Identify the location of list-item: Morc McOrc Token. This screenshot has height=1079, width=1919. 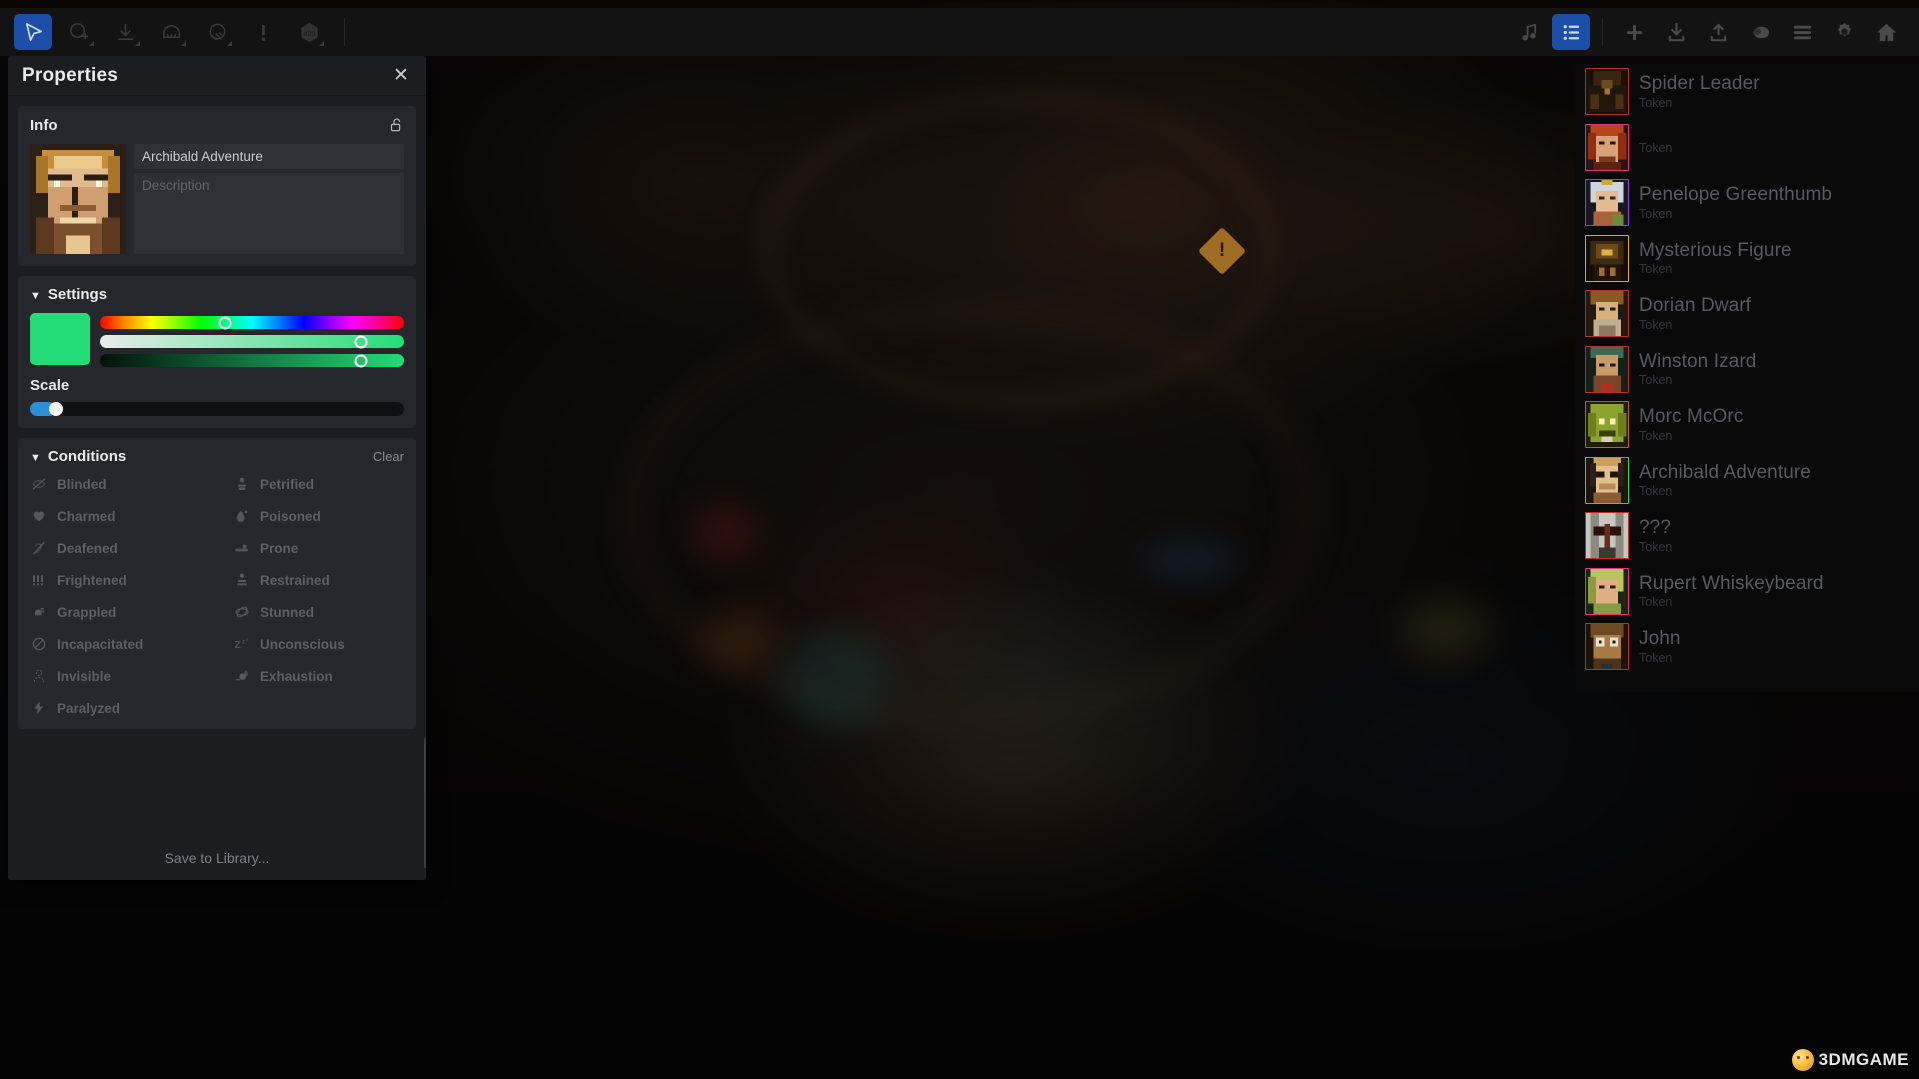
(1747, 425).